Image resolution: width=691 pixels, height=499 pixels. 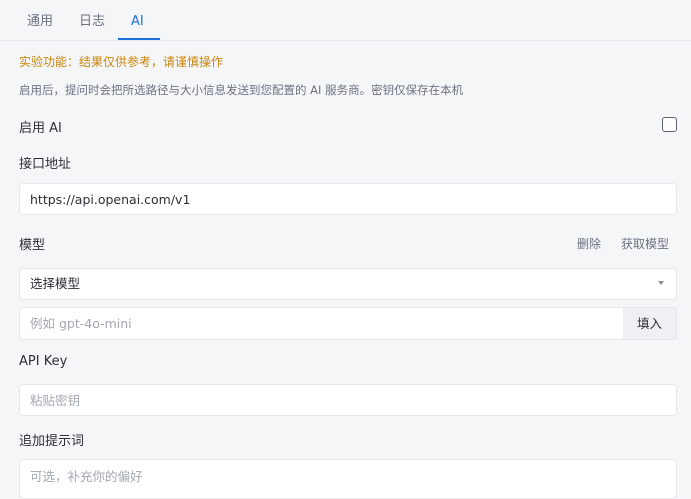 I want to click on fill-model-button: 填入, so click(x=650, y=323).